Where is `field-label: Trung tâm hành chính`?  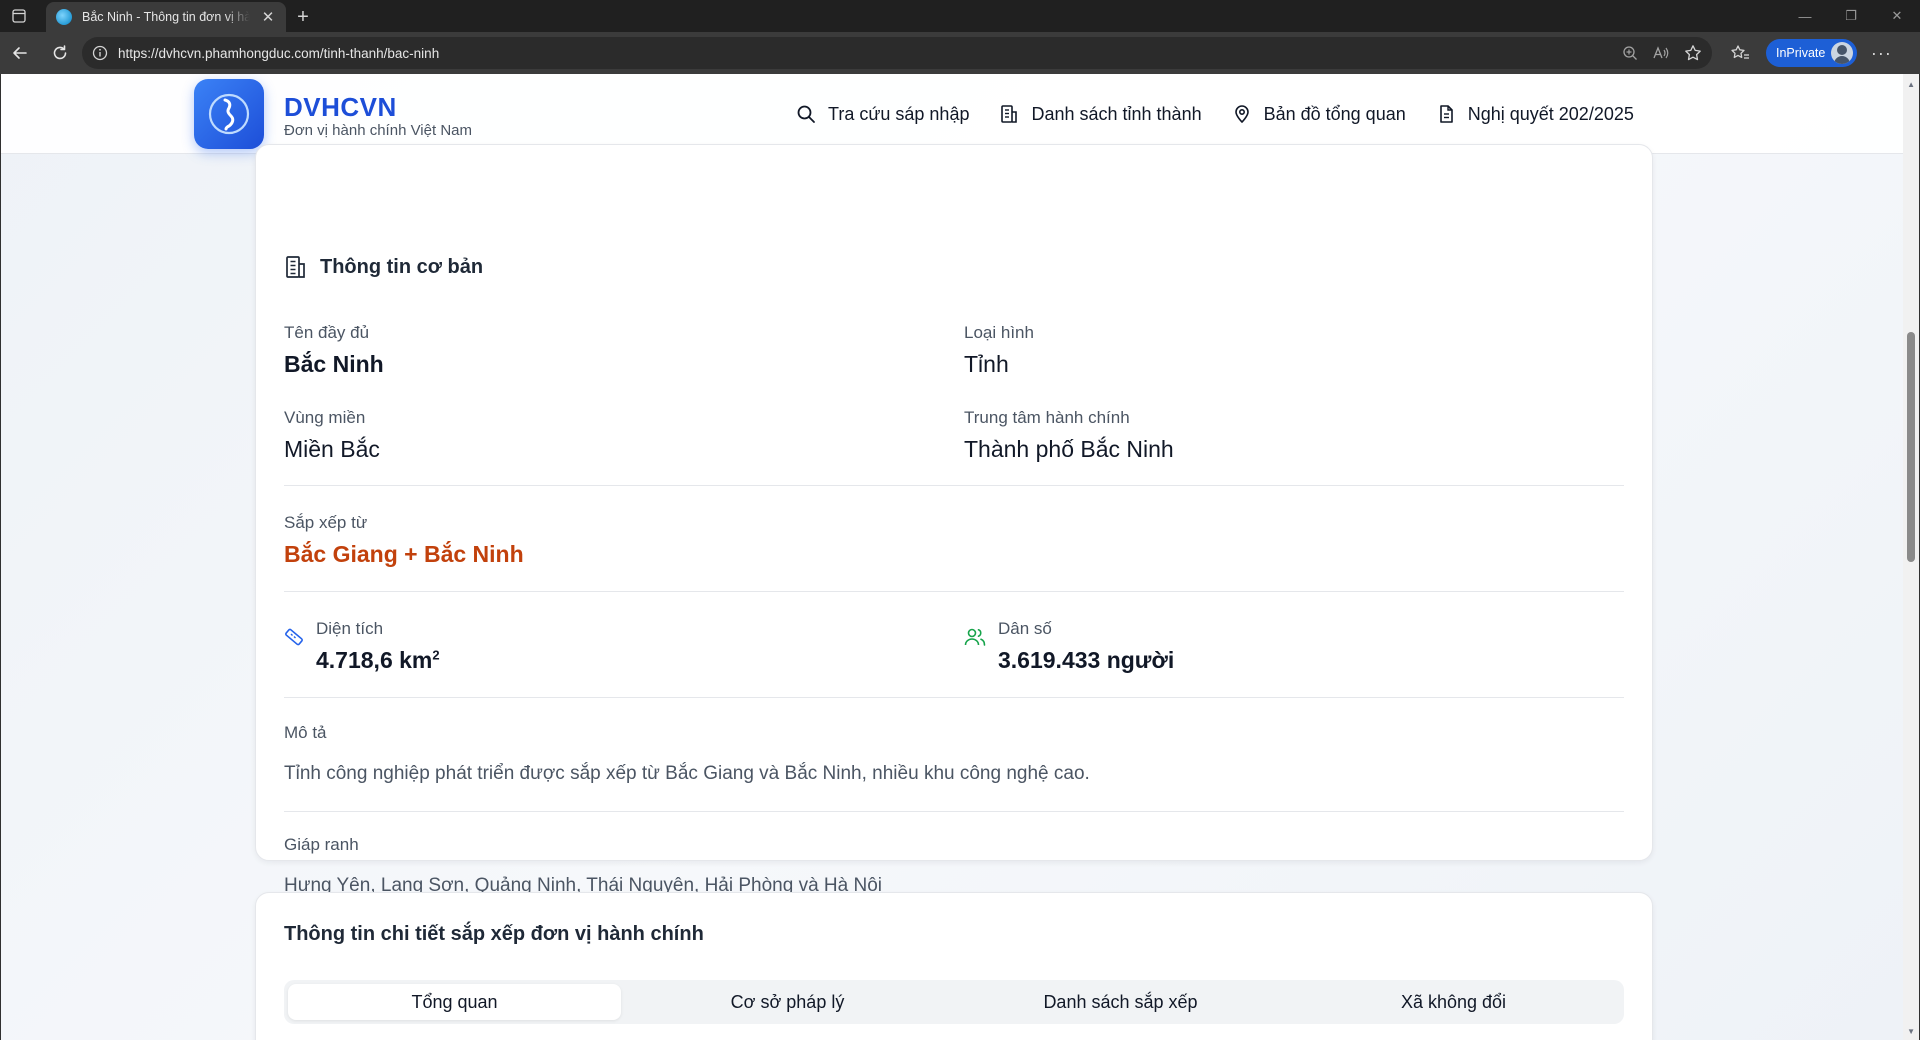 field-label: Trung tâm hành chính is located at coordinates (1047, 417).